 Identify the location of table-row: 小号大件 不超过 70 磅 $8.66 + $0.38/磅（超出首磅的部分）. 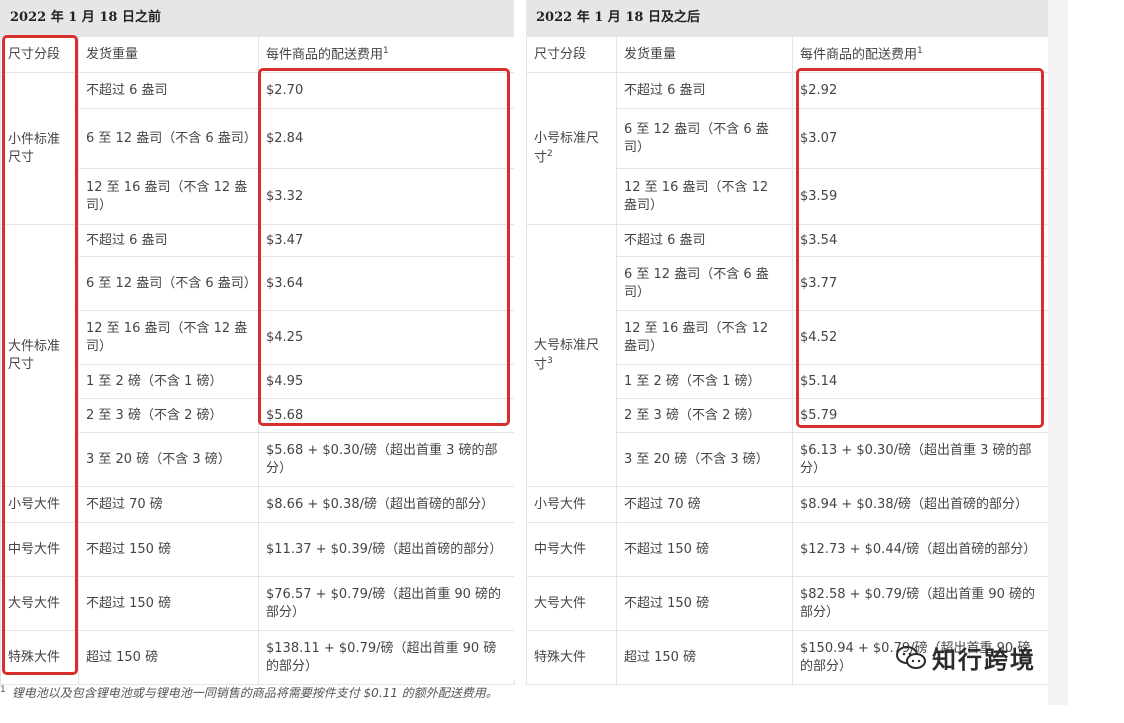
(257, 504).